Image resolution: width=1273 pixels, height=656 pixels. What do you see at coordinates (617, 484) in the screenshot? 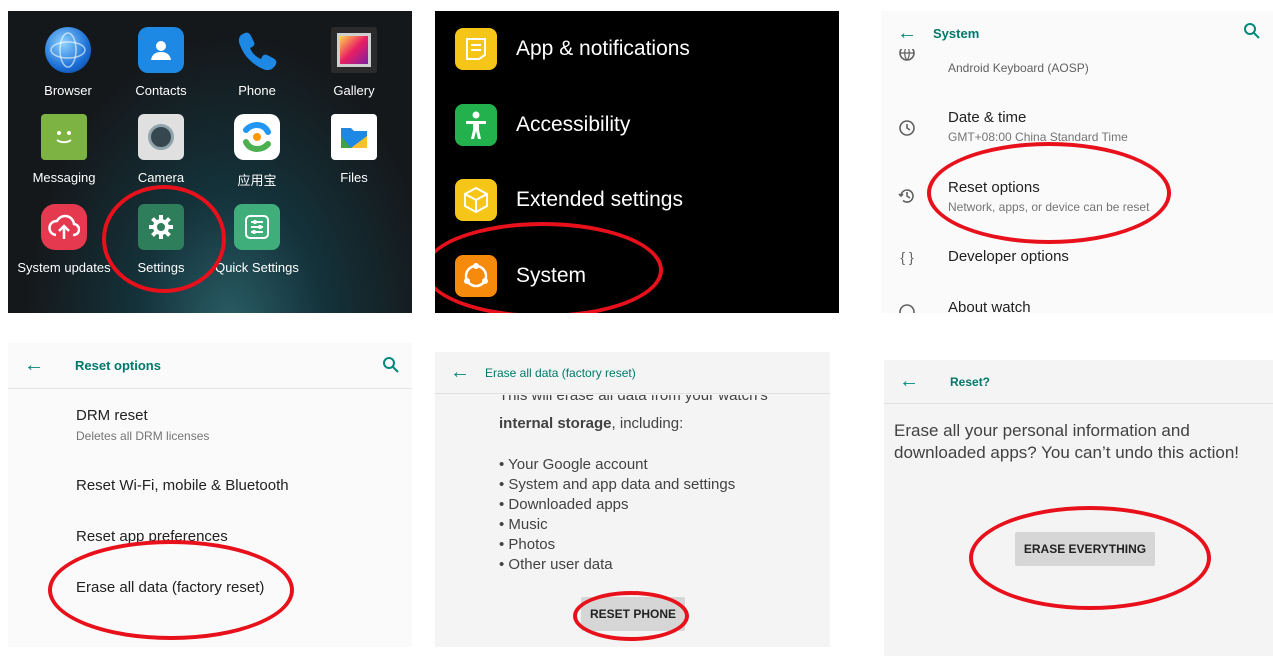
I see `list-item: • System and app data and settings` at bounding box center [617, 484].